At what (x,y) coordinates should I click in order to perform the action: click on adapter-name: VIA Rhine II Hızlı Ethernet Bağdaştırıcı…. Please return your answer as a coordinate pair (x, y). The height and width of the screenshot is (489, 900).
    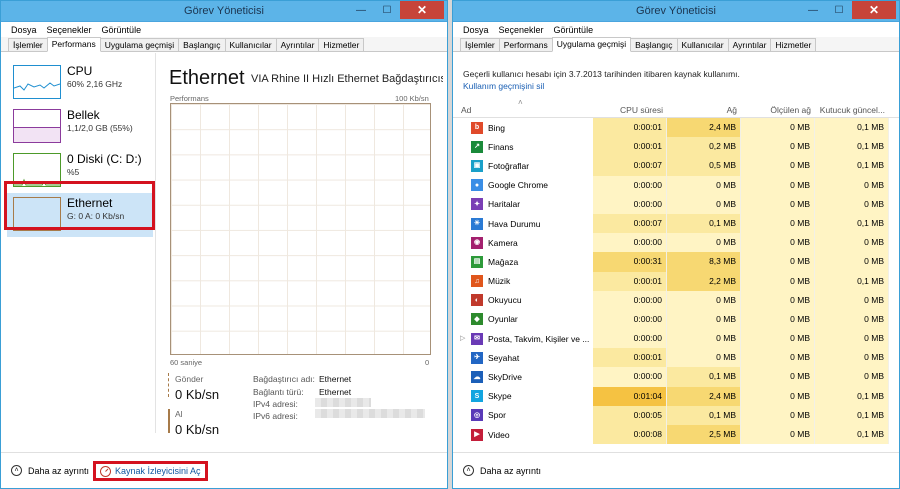
    Looking at the image, I should click on (347, 79).